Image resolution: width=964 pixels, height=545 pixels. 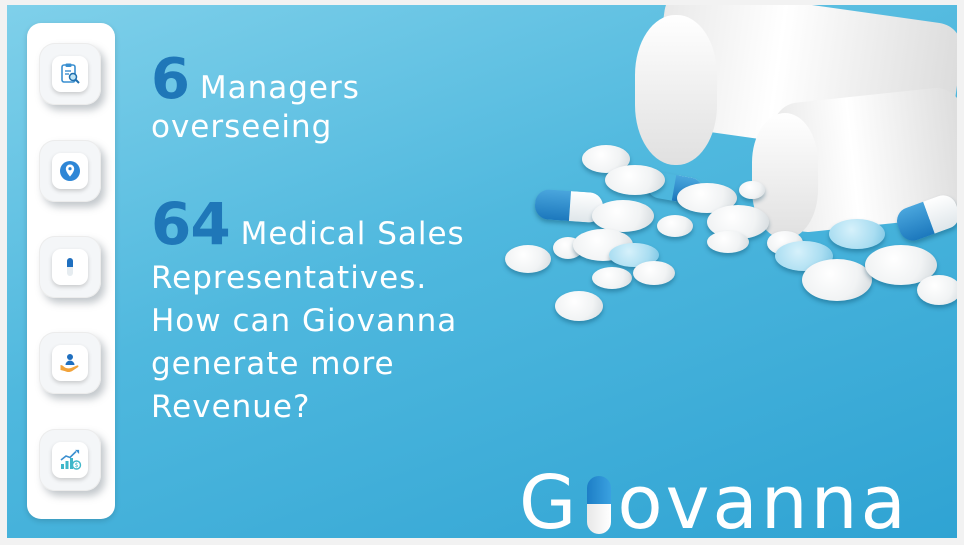 I want to click on giovanna-logo: Govanna, so click(x=714, y=500).